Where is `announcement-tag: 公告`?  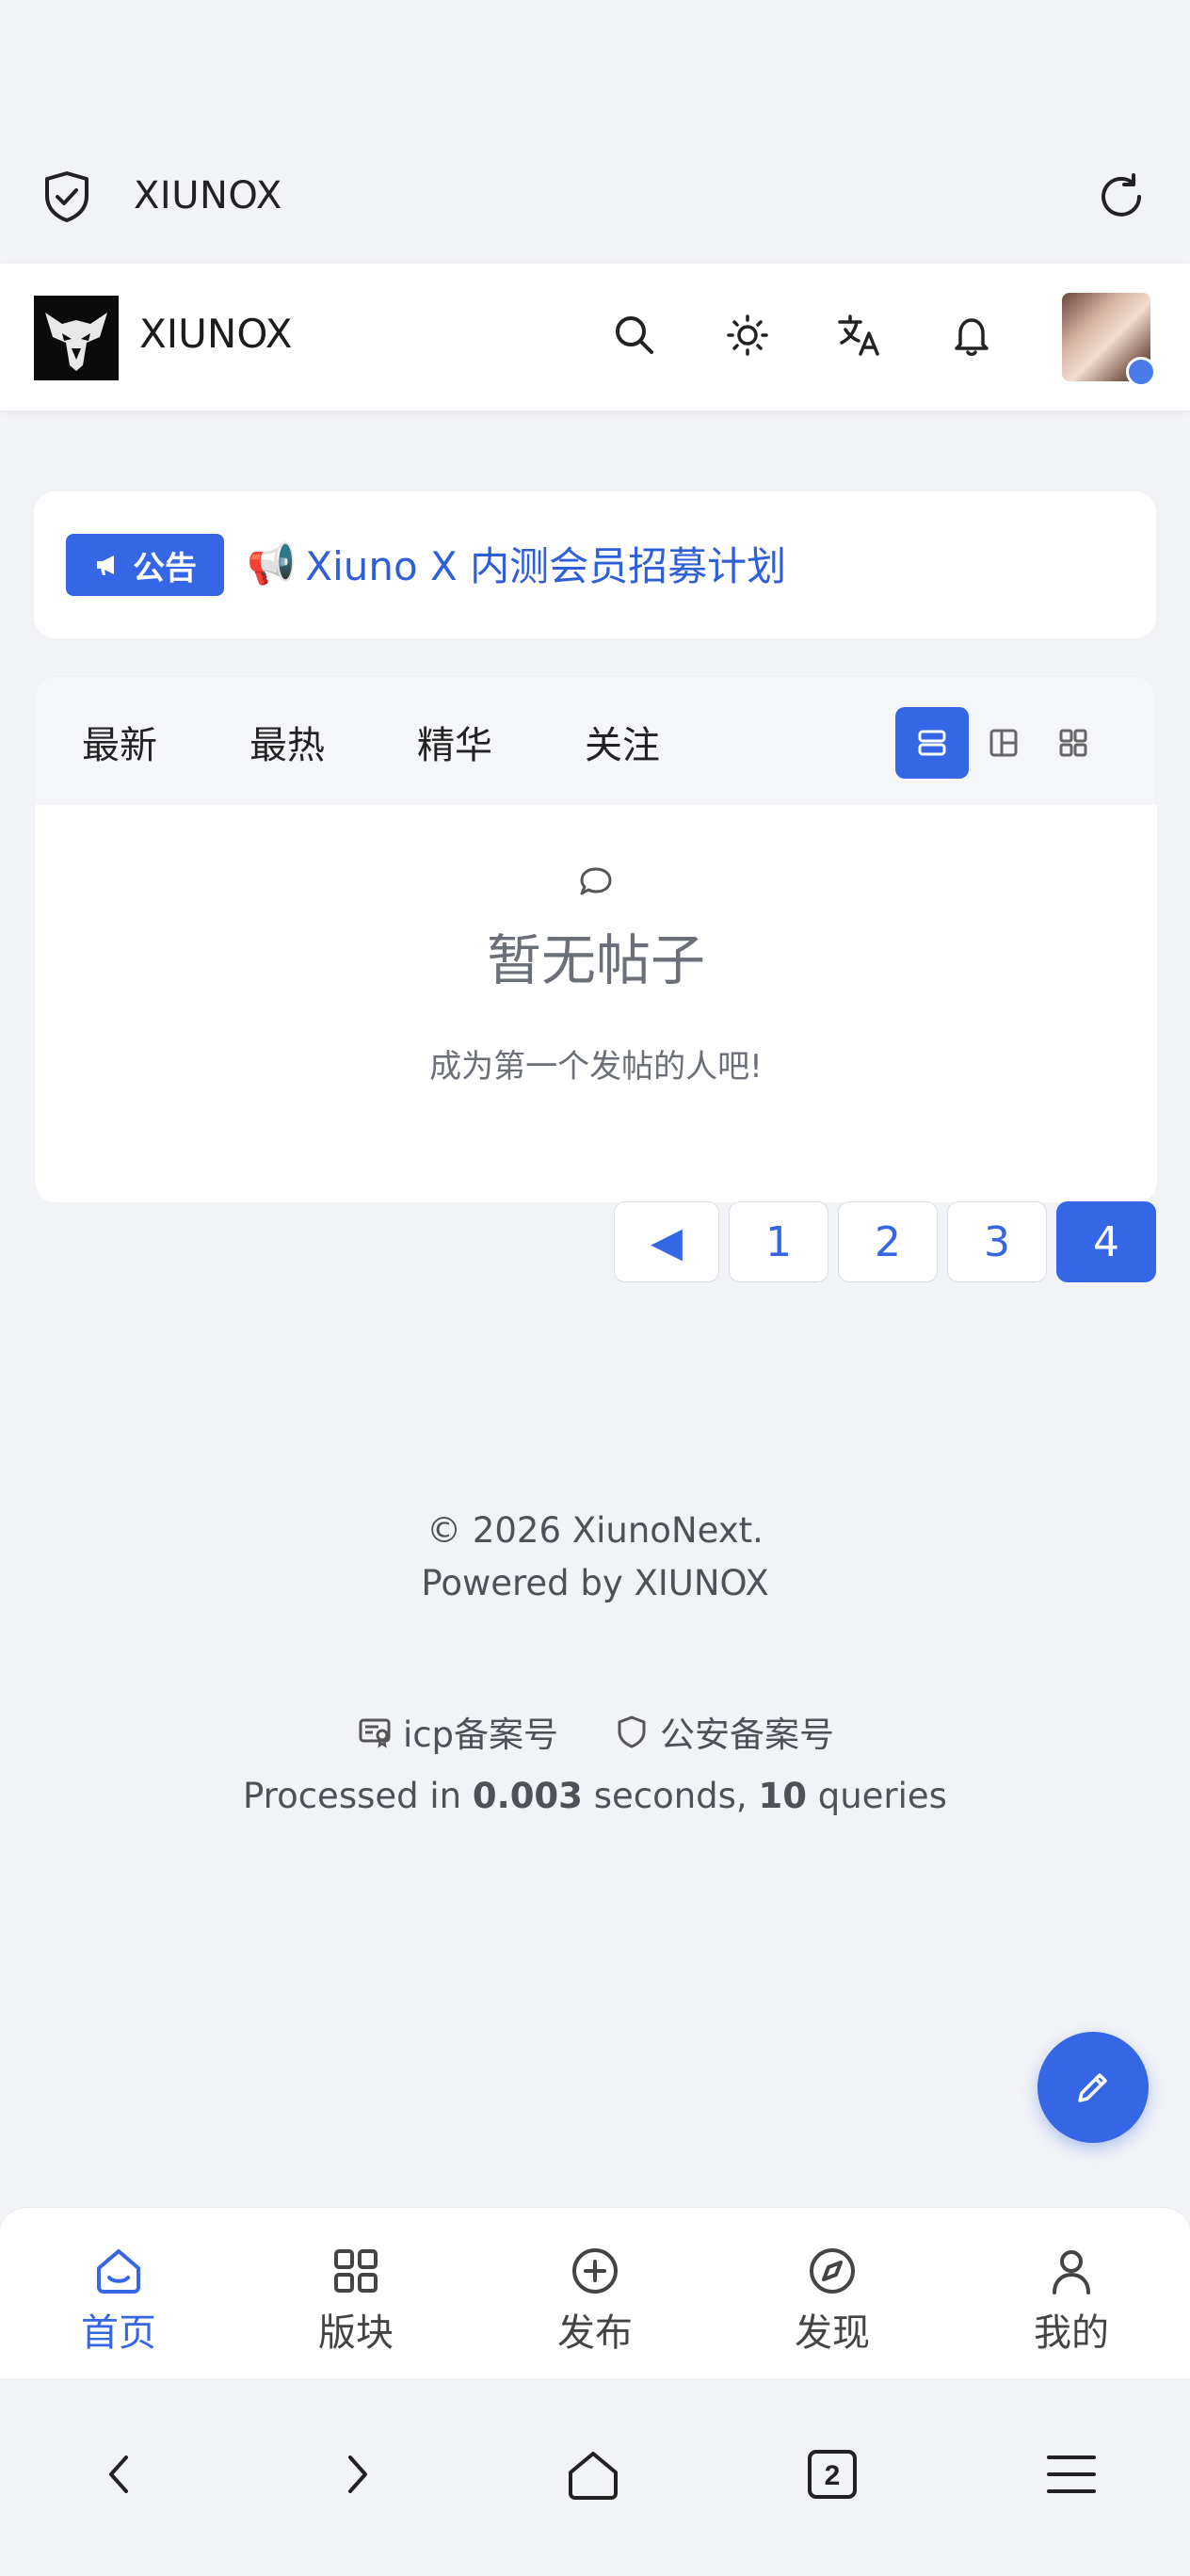
announcement-tag: 公告 is located at coordinates (145, 565).